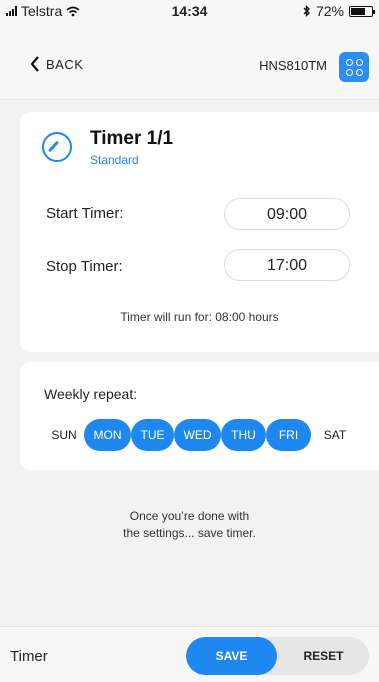 Image resolution: width=379 pixels, height=682 pixels. Describe the element at coordinates (189, 516) in the screenshot. I see `hint-line-1: Once you’re done with` at that location.